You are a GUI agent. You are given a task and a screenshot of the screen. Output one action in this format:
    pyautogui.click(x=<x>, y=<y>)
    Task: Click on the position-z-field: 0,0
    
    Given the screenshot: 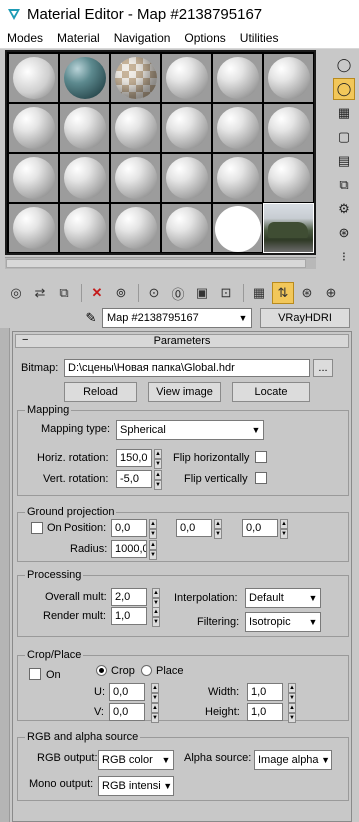 What is the action you would take?
    pyautogui.click(x=260, y=528)
    